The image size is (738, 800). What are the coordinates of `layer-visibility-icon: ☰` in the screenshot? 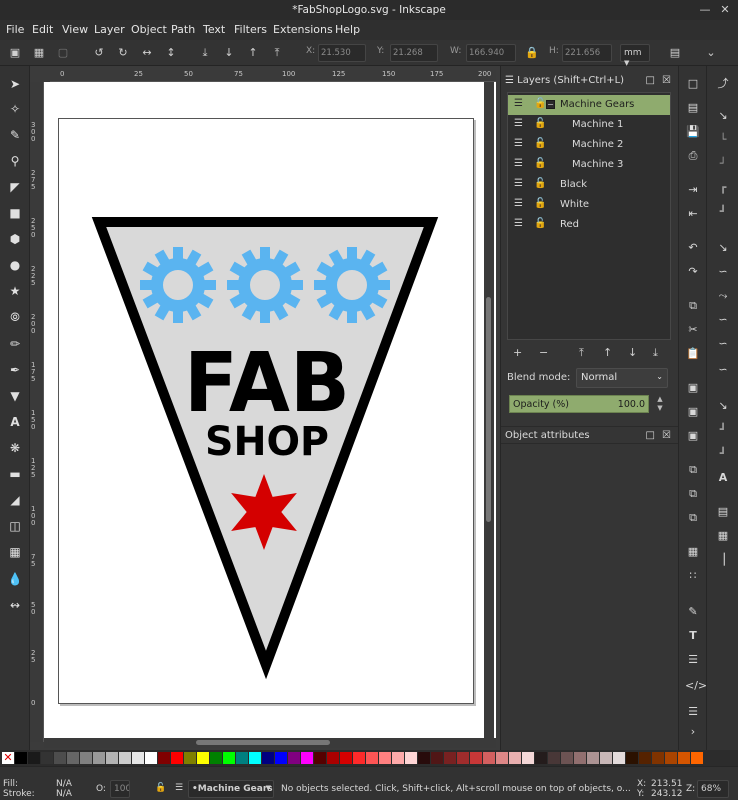 It's located at (179, 788).